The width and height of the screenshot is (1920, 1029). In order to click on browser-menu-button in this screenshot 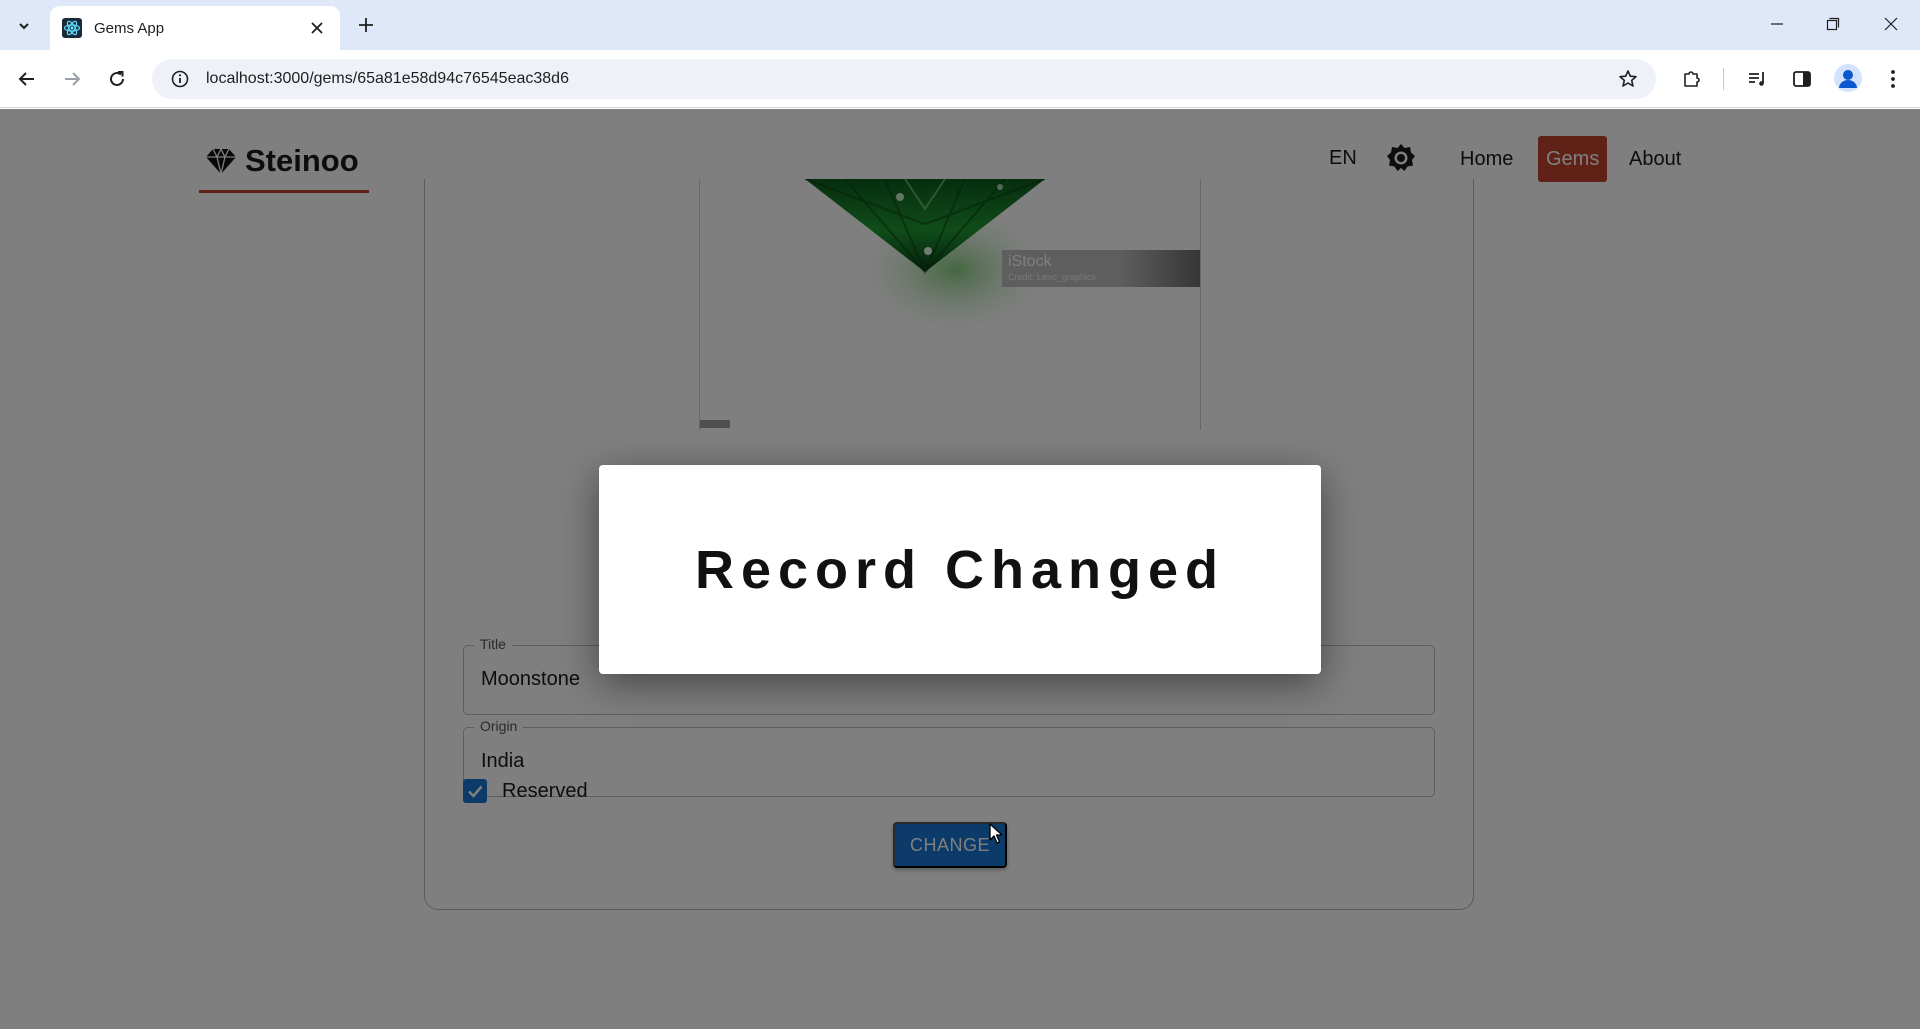, I will do `click(1893, 79)`.